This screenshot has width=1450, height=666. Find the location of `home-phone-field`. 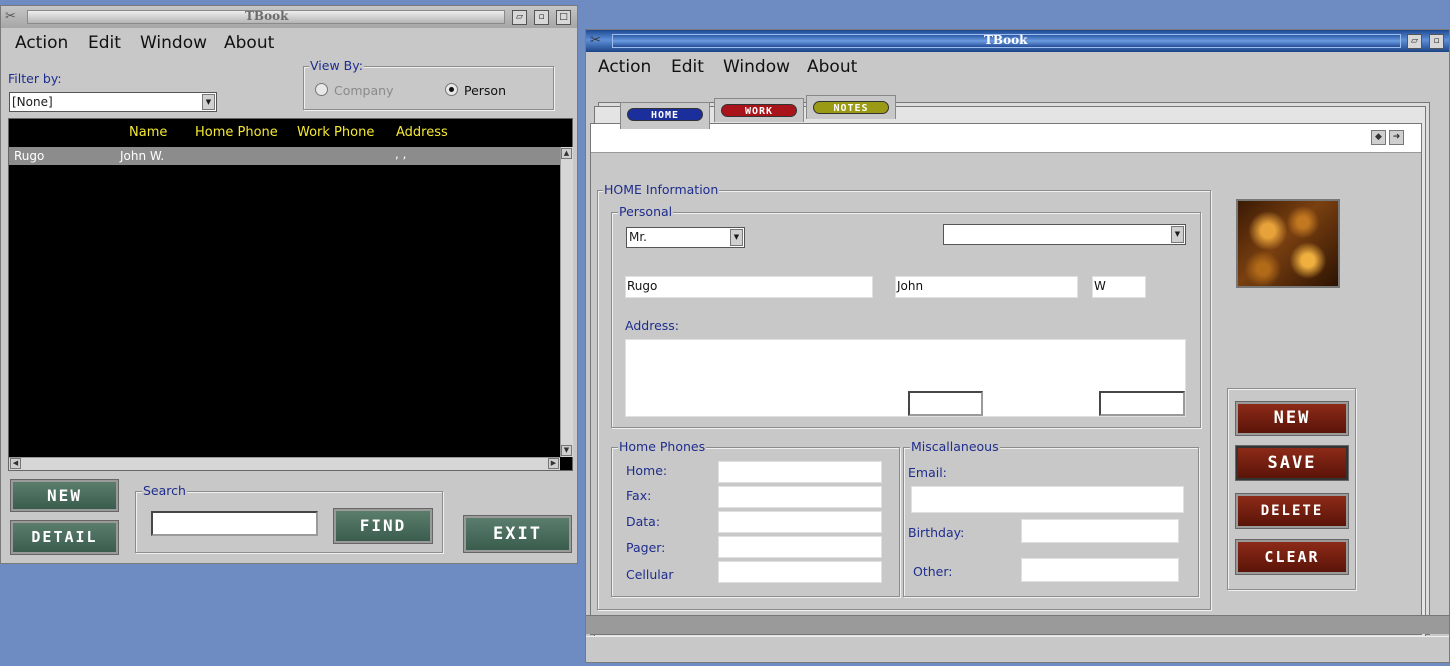

home-phone-field is located at coordinates (800, 472).